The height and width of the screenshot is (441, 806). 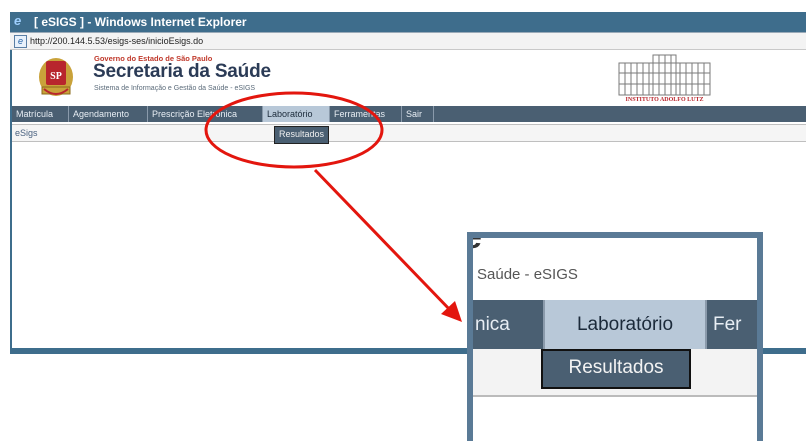 What do you see at coordinates (383, 241) in the screenshot?
I see `pointer-arrow-line` at bounding box center [383, 241].